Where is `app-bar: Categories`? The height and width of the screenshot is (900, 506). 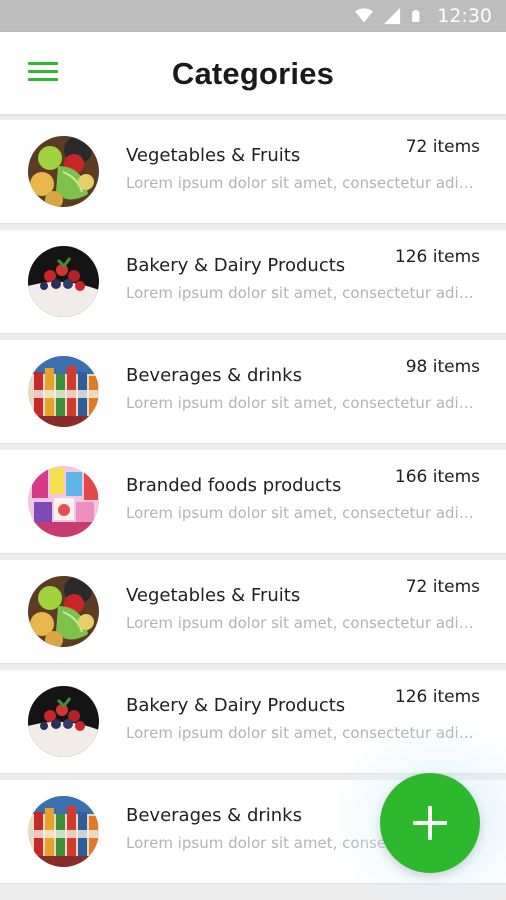
app-bar: Categories is located at coordinates (253, 73).